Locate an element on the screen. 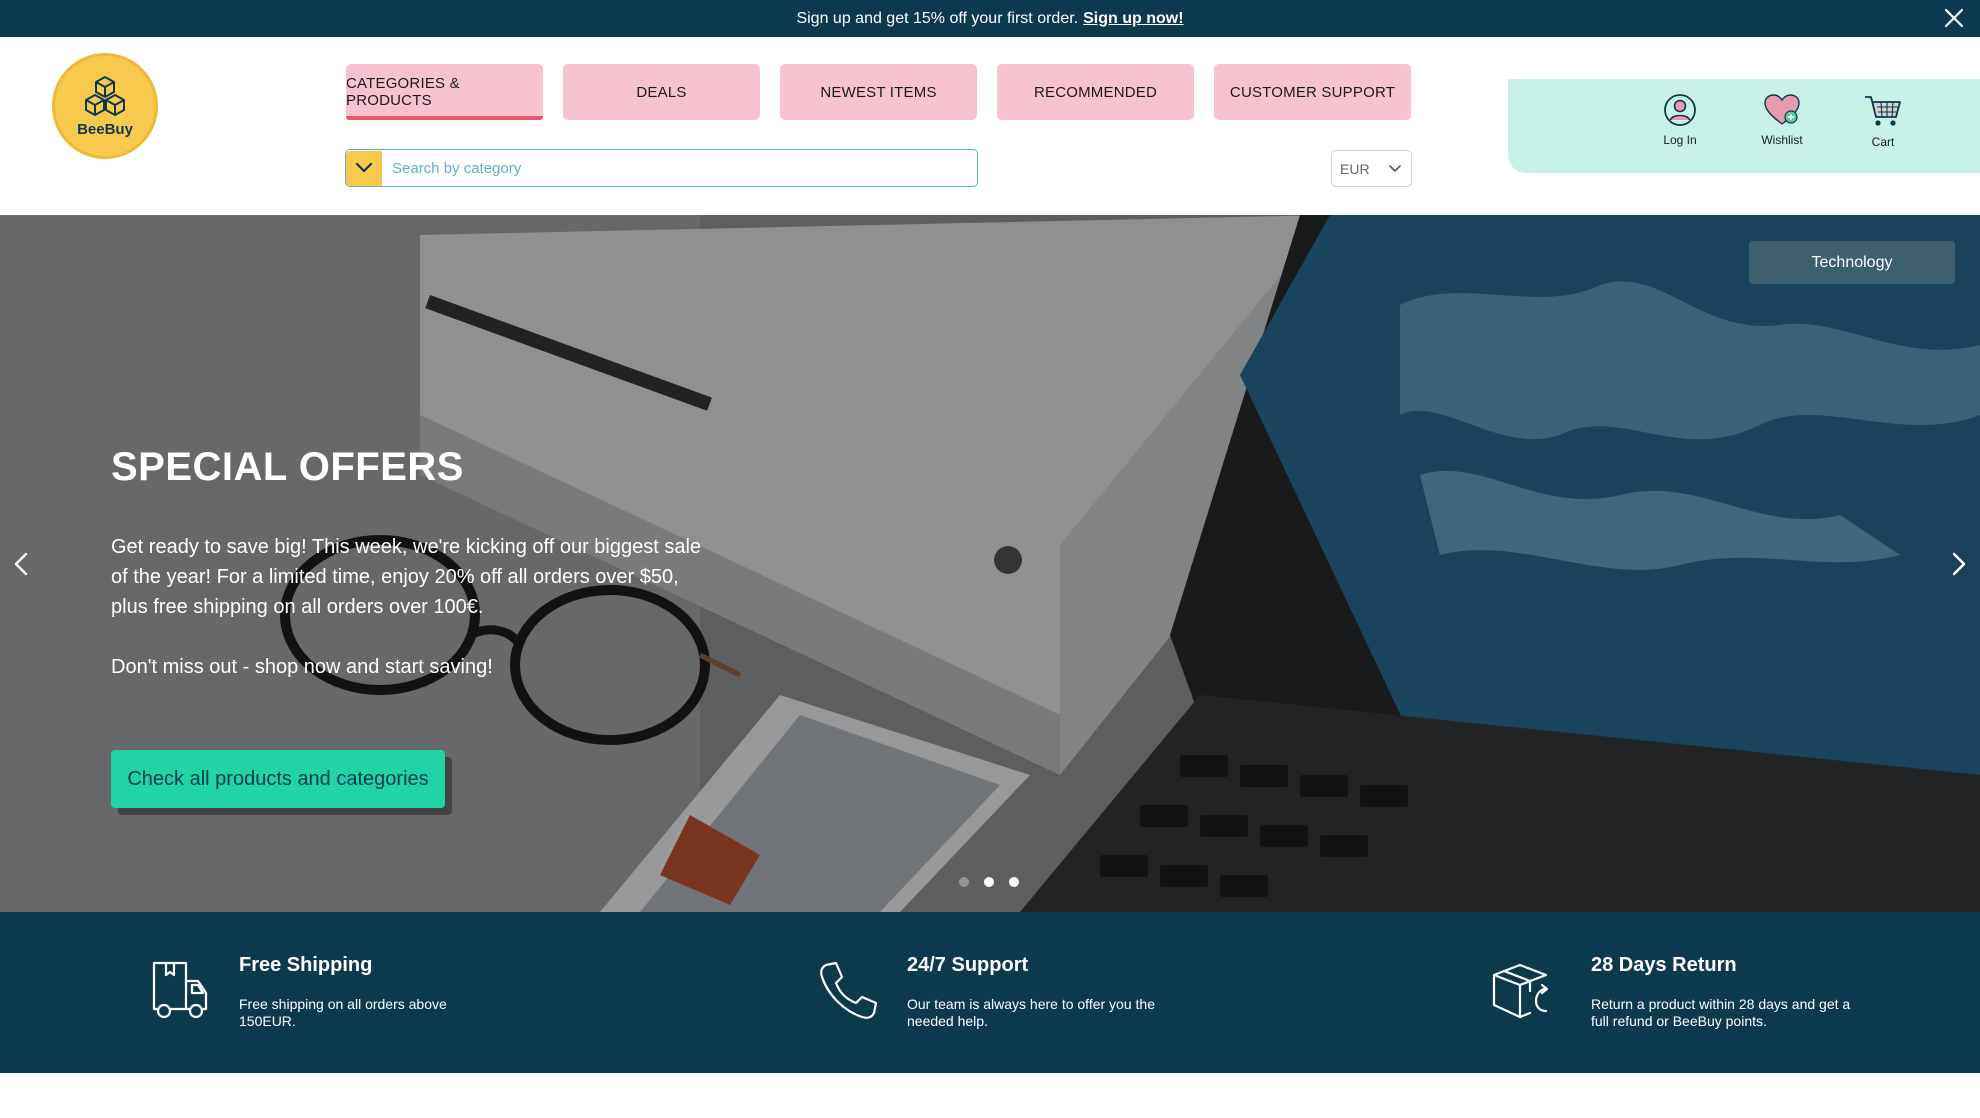 The image size is (1980, 1118). heart-icon is located at coordinates (1782, 109).